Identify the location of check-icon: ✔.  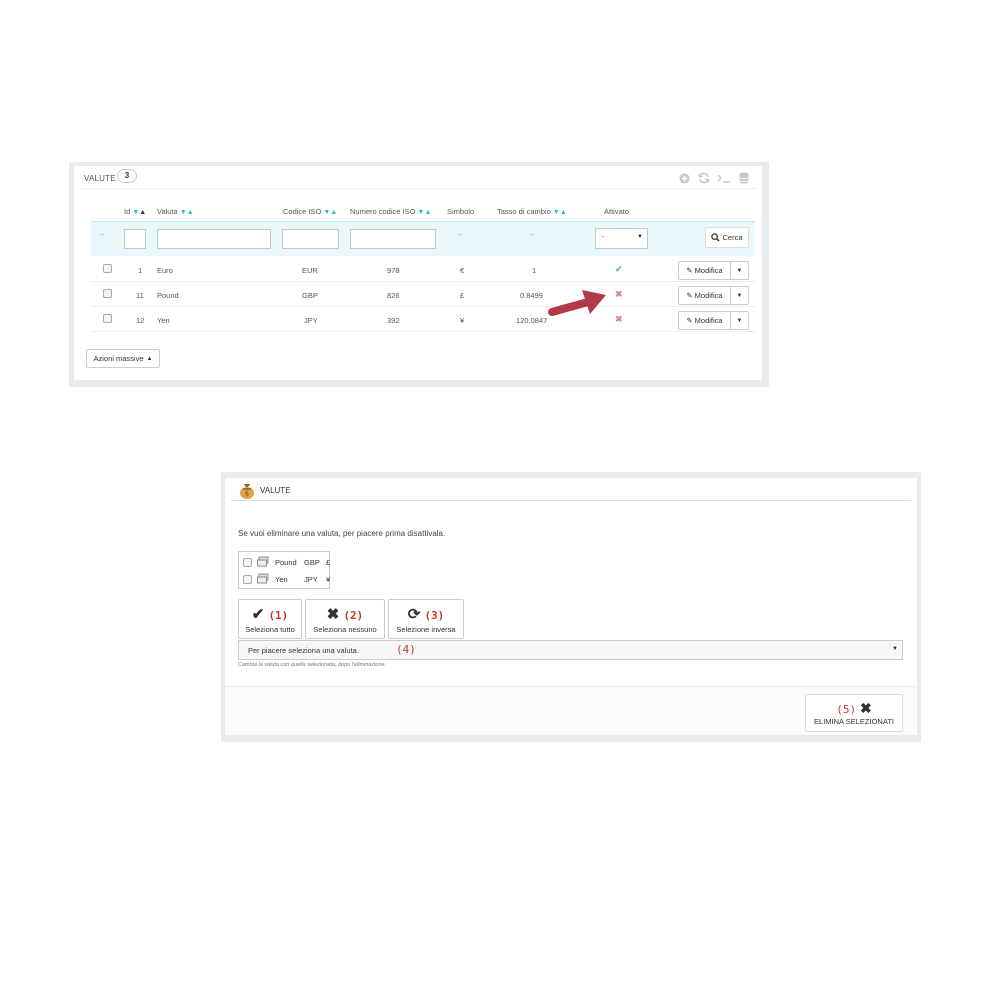
(619, 269).